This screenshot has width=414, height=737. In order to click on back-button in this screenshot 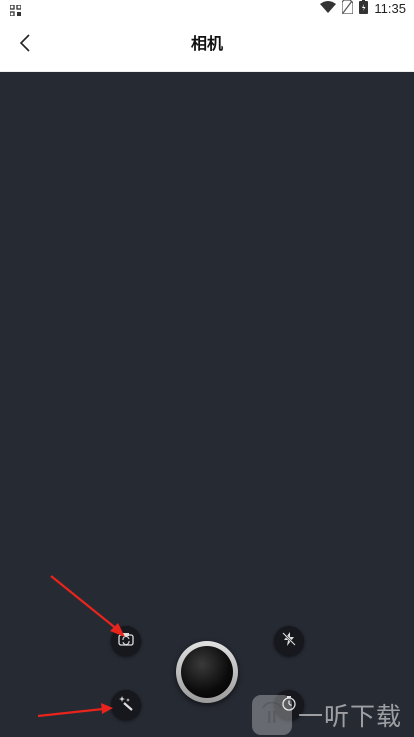, I will do `click(25, 45)`.